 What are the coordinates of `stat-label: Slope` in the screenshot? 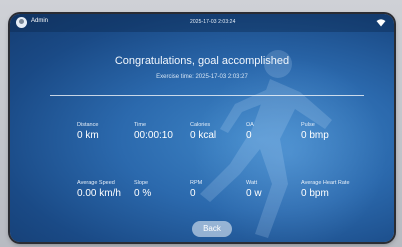 It's located at (141, 183).